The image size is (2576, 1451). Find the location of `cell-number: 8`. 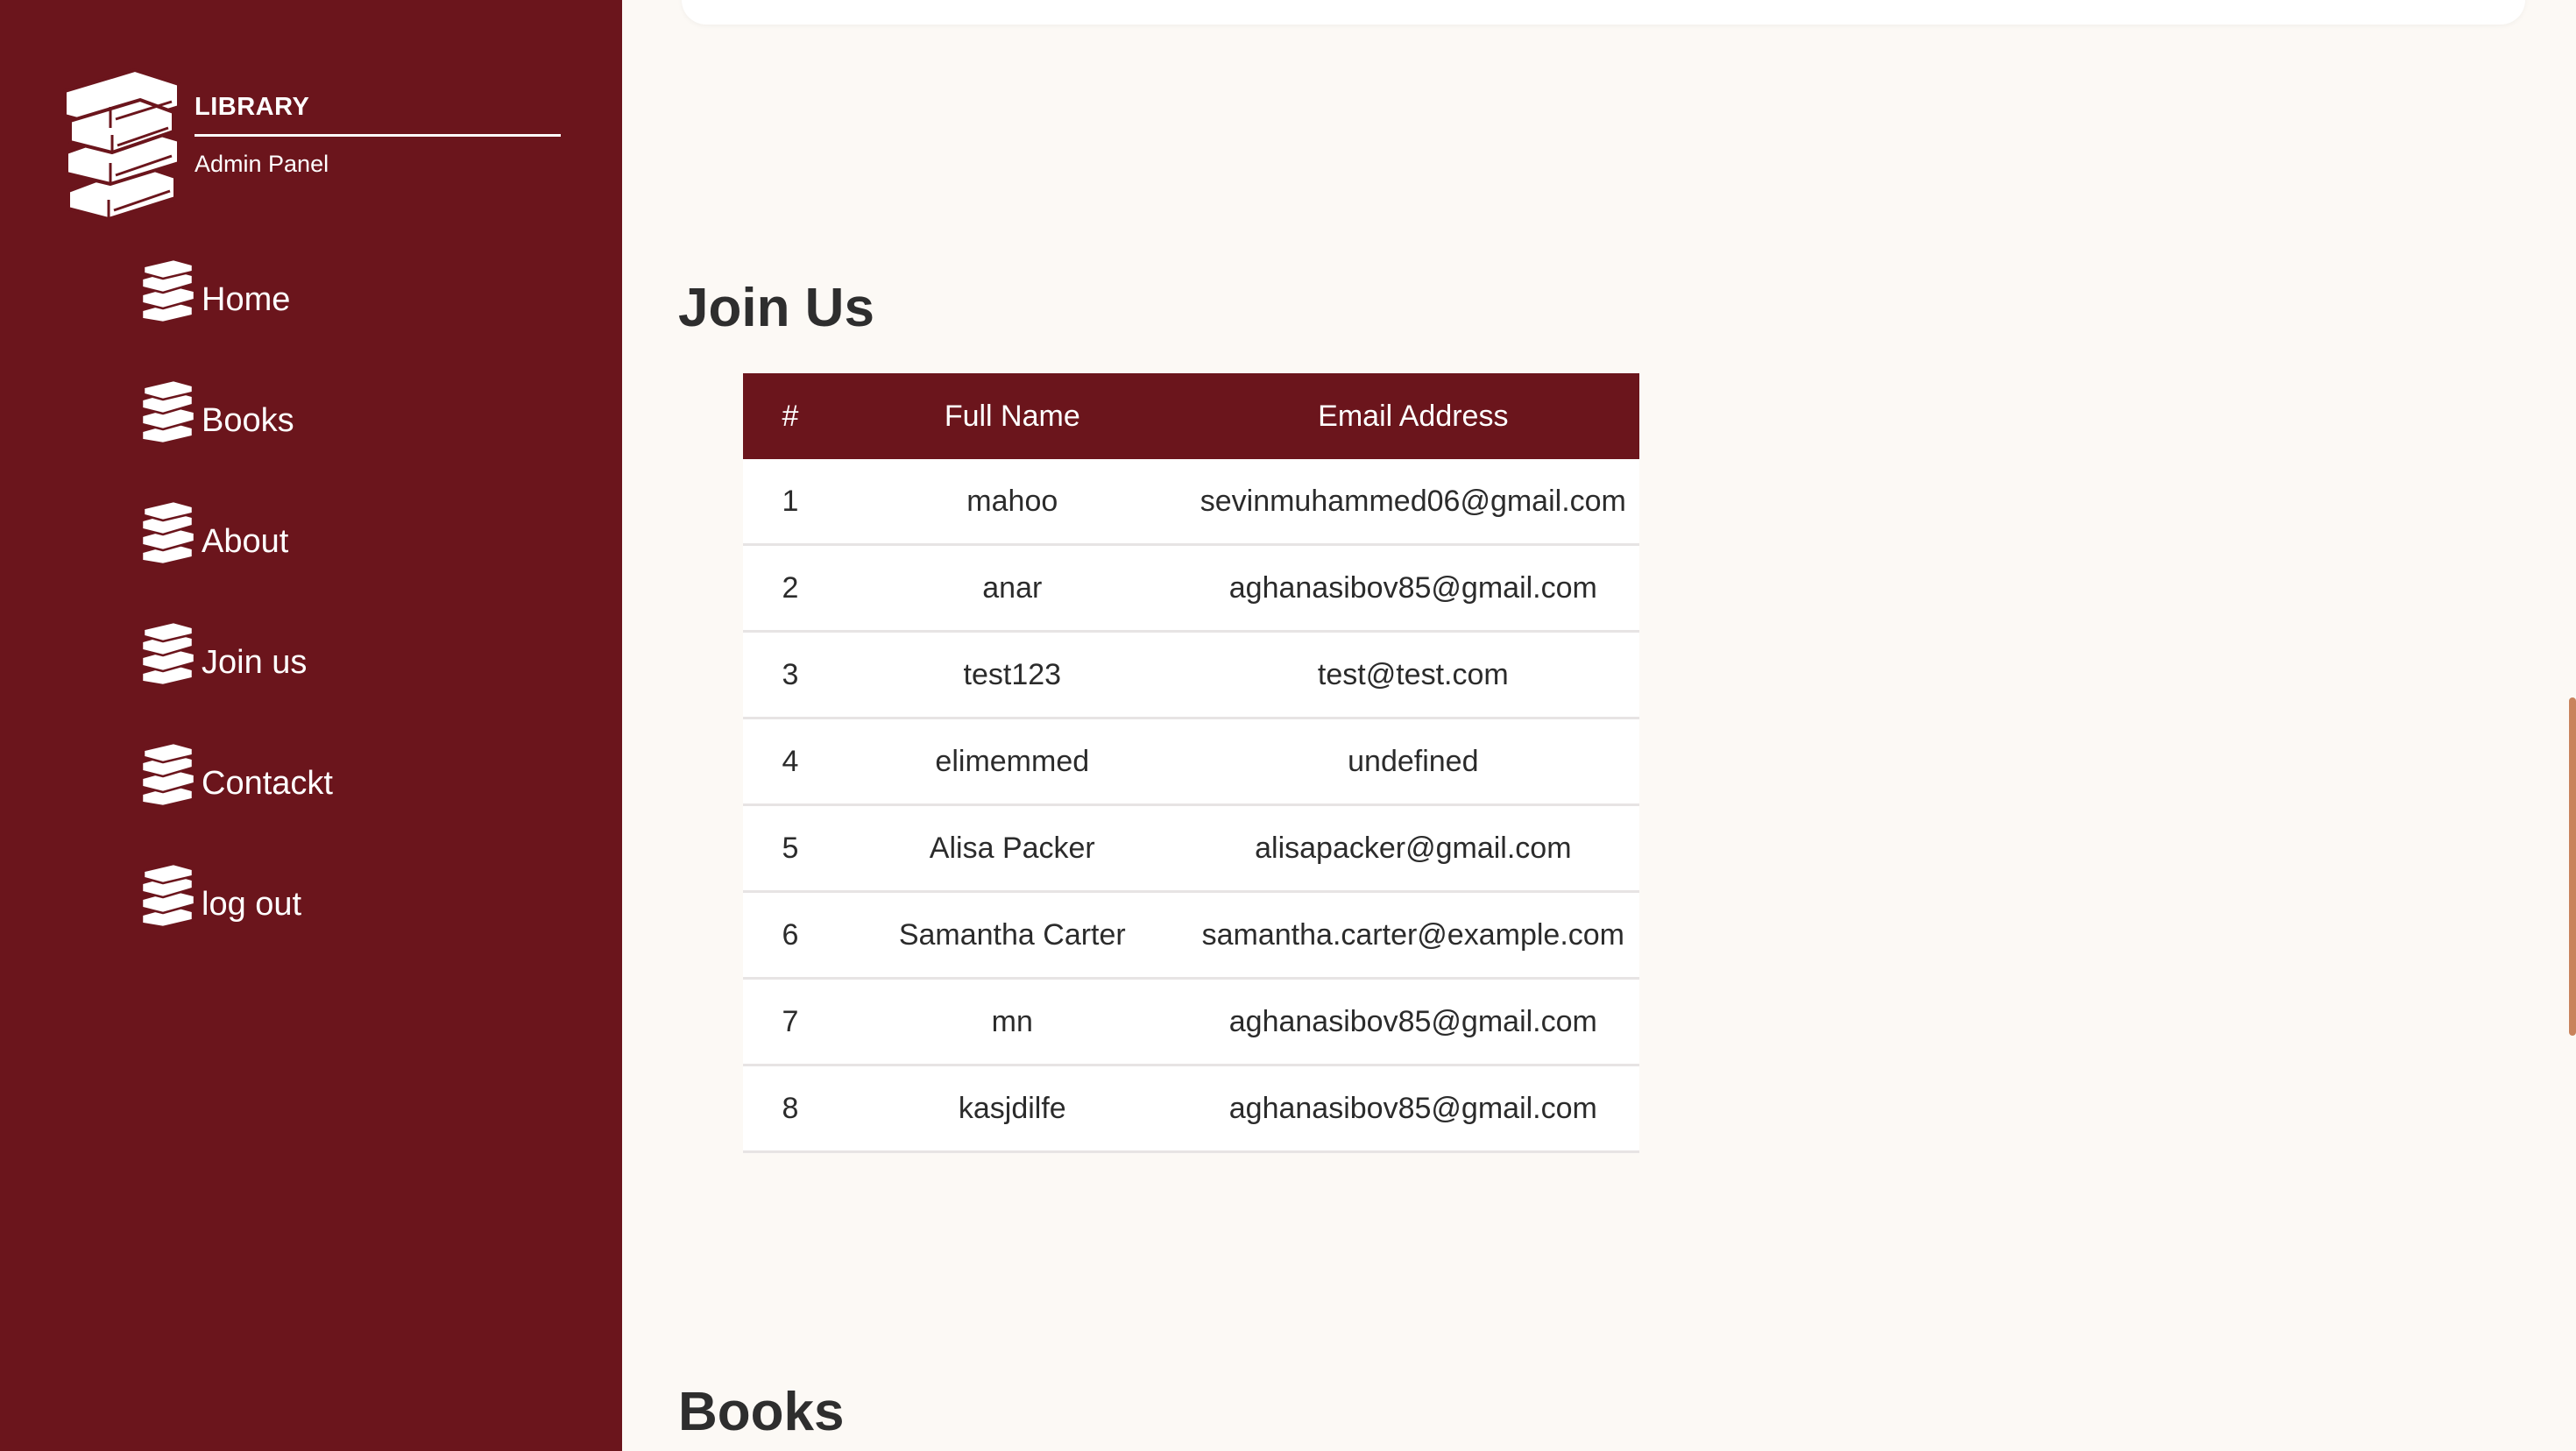

cell-number: 8 is located at coordinates (790, 1109).